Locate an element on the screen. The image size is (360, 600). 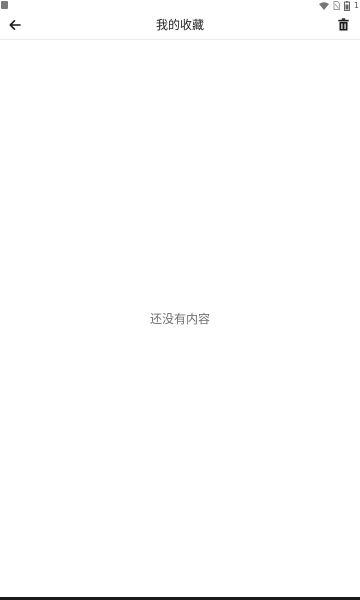
status-time: 1 is located at coordinates (356, 5).